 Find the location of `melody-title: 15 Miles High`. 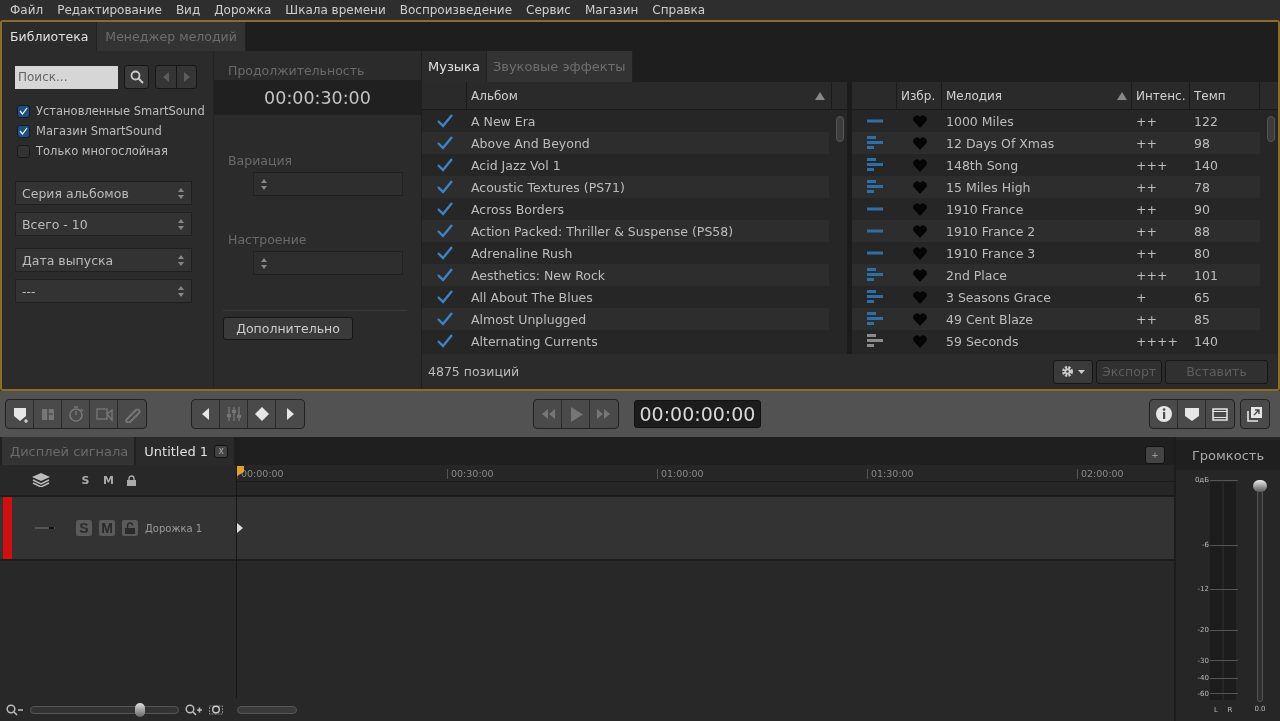

melody-title: 15 Miles High is located at coordinates (1037, 187).